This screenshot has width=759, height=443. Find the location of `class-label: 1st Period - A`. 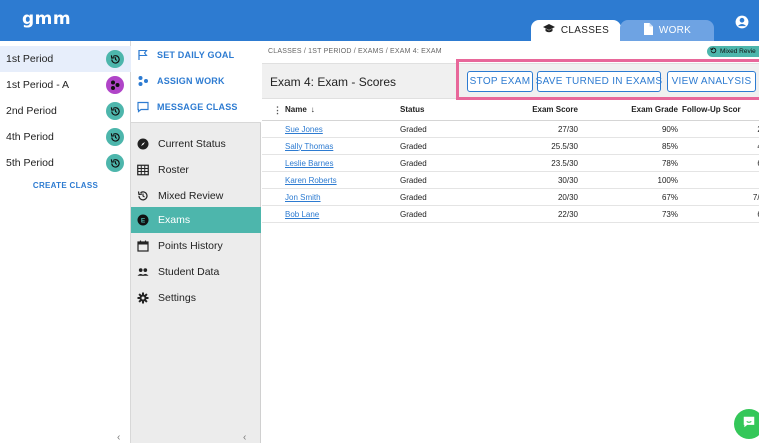

class-label: 1st Period - A is located at coordinates (38, 85).